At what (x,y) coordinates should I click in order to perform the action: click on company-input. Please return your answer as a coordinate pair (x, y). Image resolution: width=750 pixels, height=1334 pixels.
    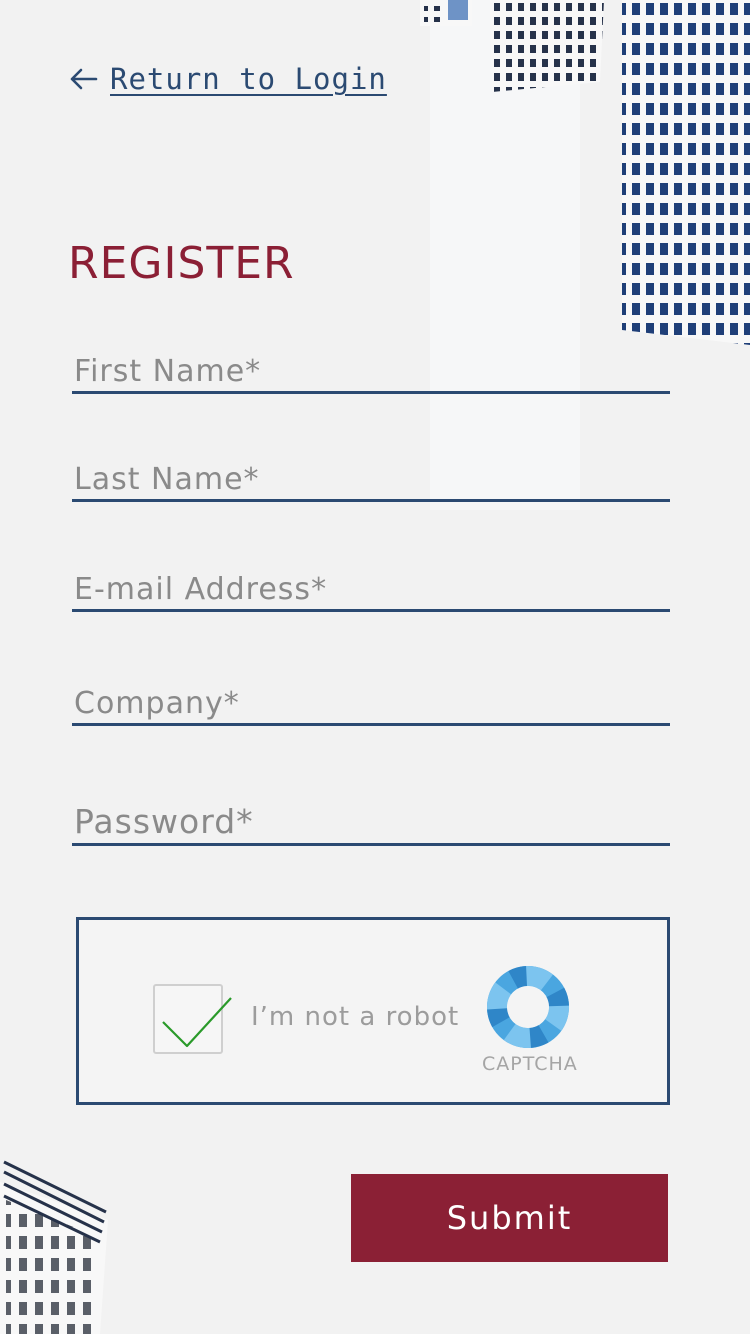
    Looking at the image, I should click on (371, 704).